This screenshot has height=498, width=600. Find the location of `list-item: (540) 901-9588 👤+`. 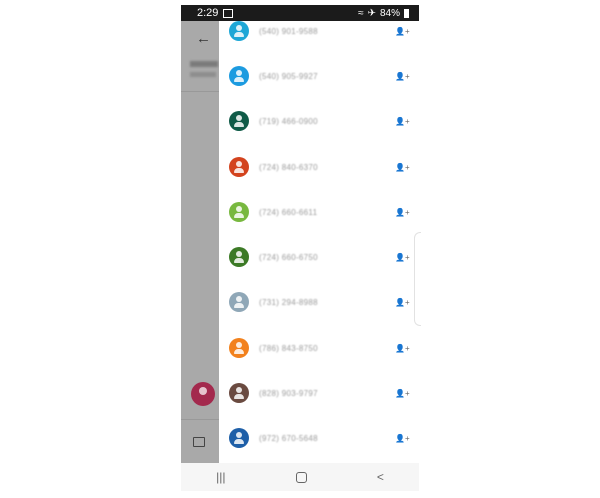

list-item: (540) 901-9588 👤+ is located at coordinates (319, 35).